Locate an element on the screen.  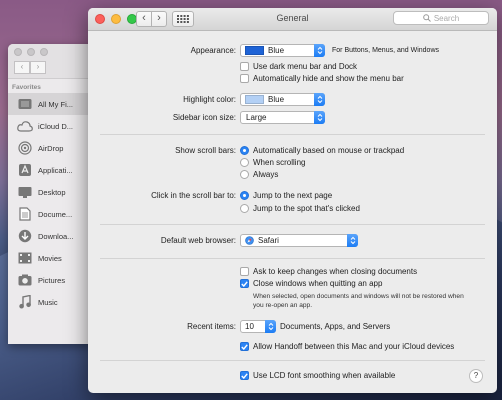
finder-nav: ‹ › is located at coordinates (30, 67).